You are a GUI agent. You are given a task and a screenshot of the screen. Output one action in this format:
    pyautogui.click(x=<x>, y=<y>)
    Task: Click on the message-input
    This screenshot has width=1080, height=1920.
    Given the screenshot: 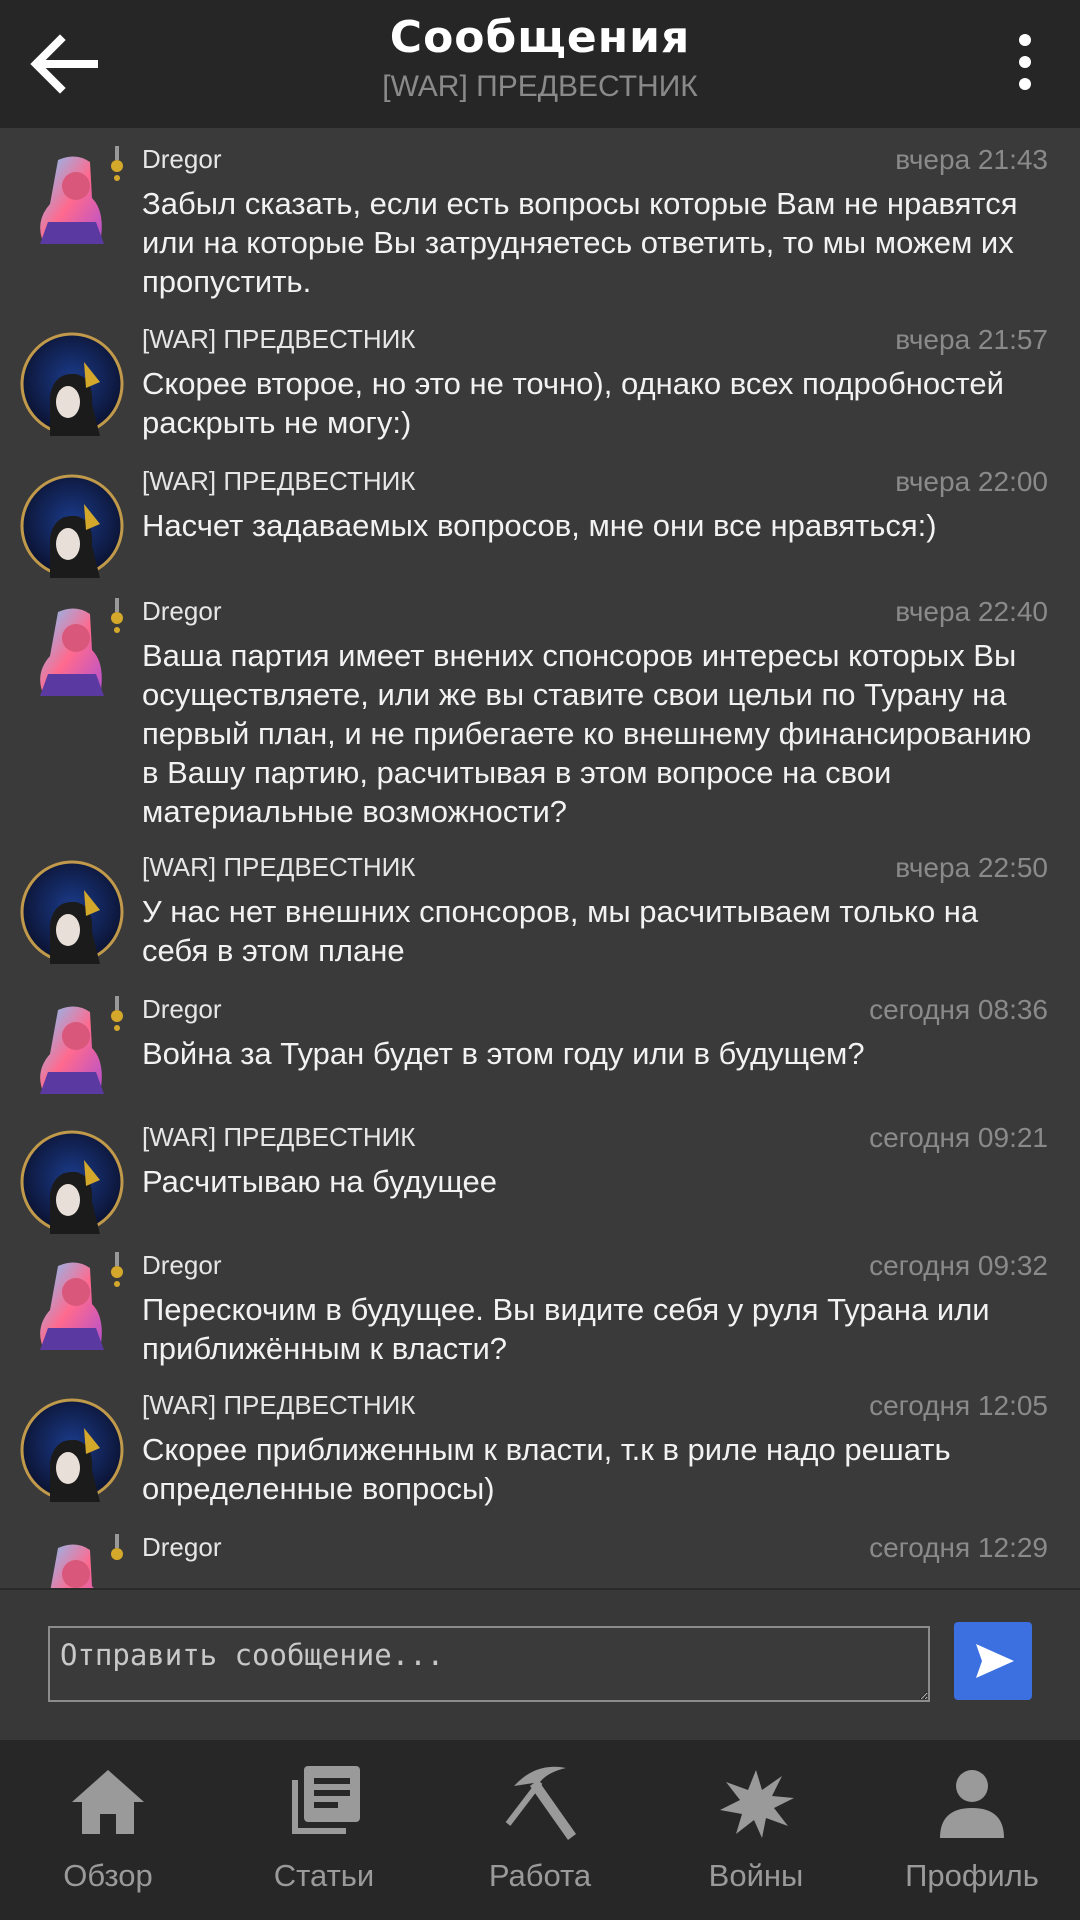 What is the action you would take?
    pyautogui.click(x=489, y=1664)
    